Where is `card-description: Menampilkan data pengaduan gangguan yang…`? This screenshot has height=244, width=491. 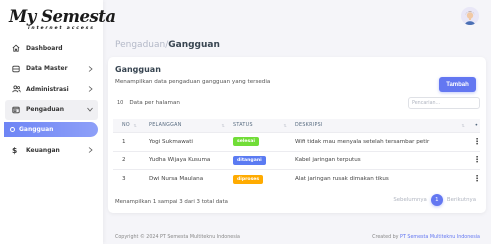 card-description: Menampilkan data pengaduan gangguan yang… is located at coordinates (193, 82).